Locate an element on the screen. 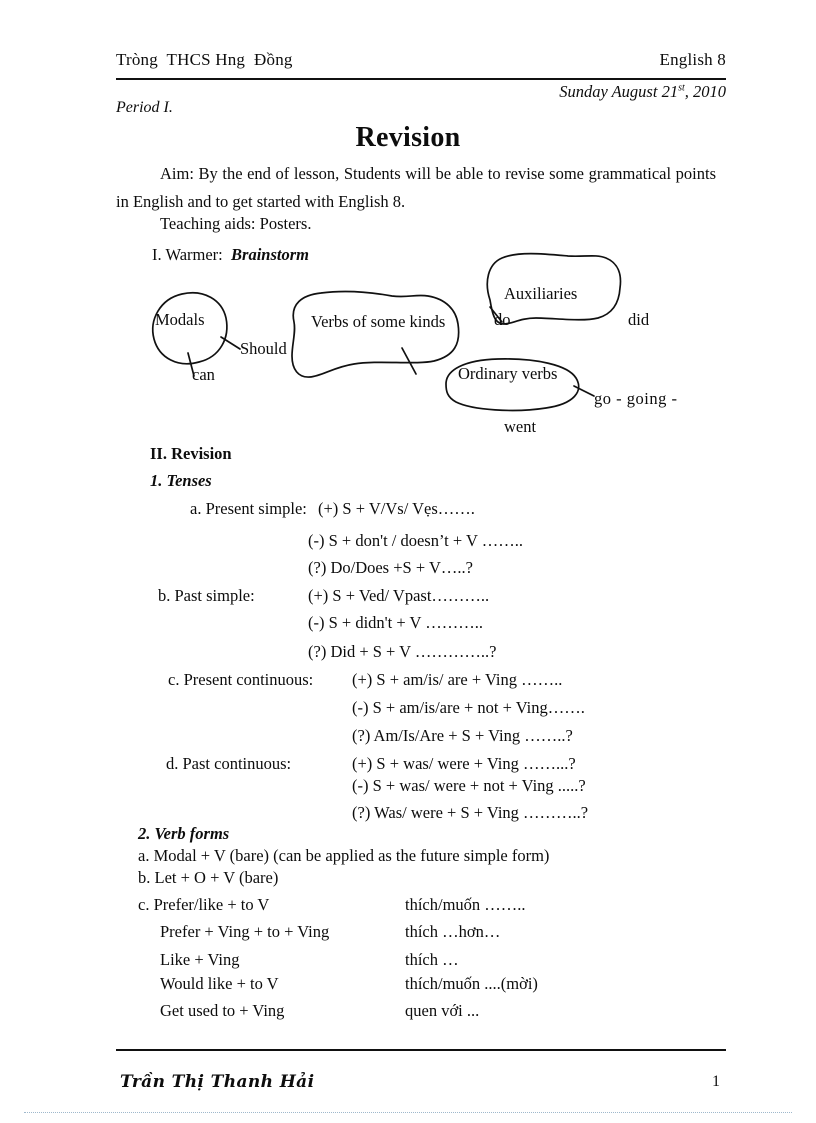 This screenshot has height=1123, width=816. date-ordinal-suffix: st is located at coordinates (681, 88).